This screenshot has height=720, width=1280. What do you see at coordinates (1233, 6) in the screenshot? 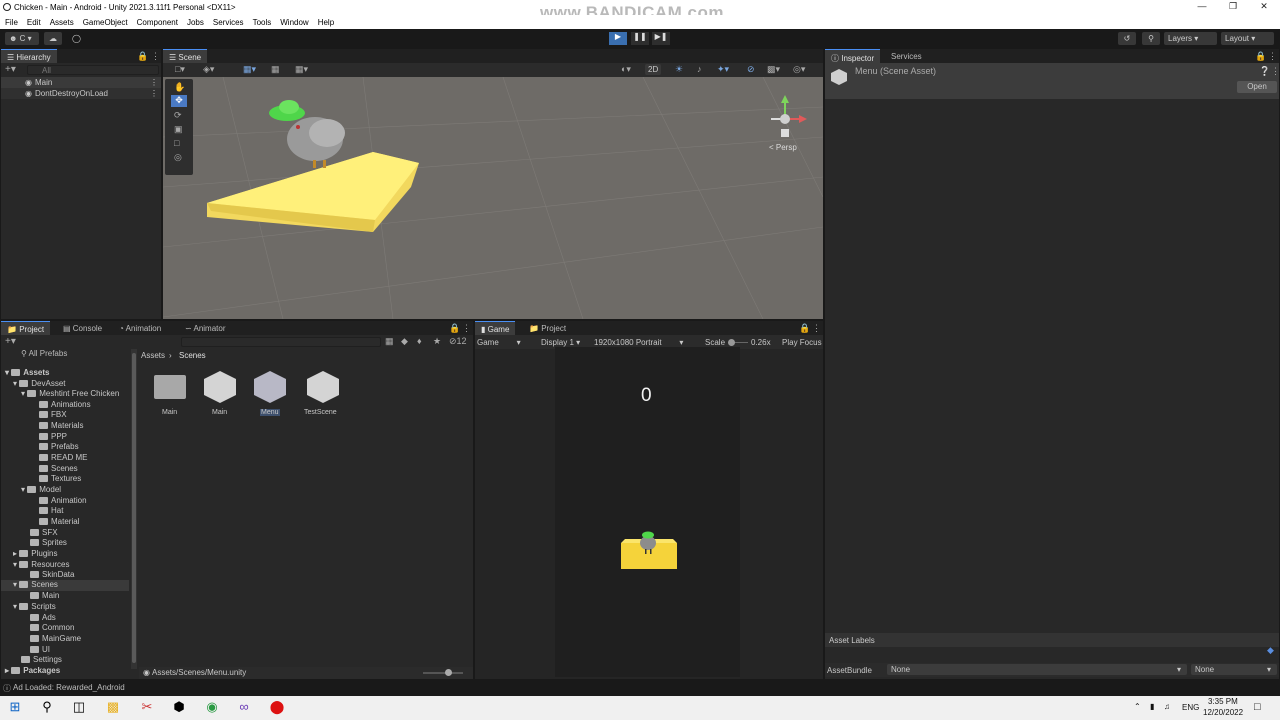
I see `maximize-button: ❐` at bounding box center [1233, 6].